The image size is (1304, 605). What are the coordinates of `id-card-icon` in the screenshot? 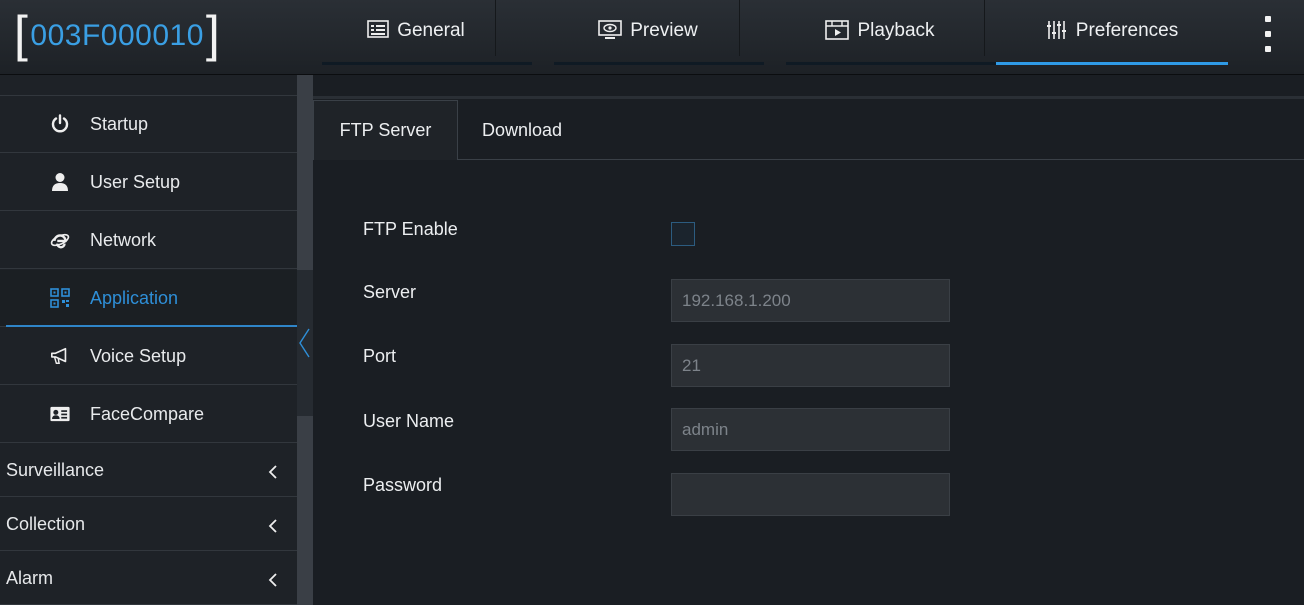 It's located at (60, 414).